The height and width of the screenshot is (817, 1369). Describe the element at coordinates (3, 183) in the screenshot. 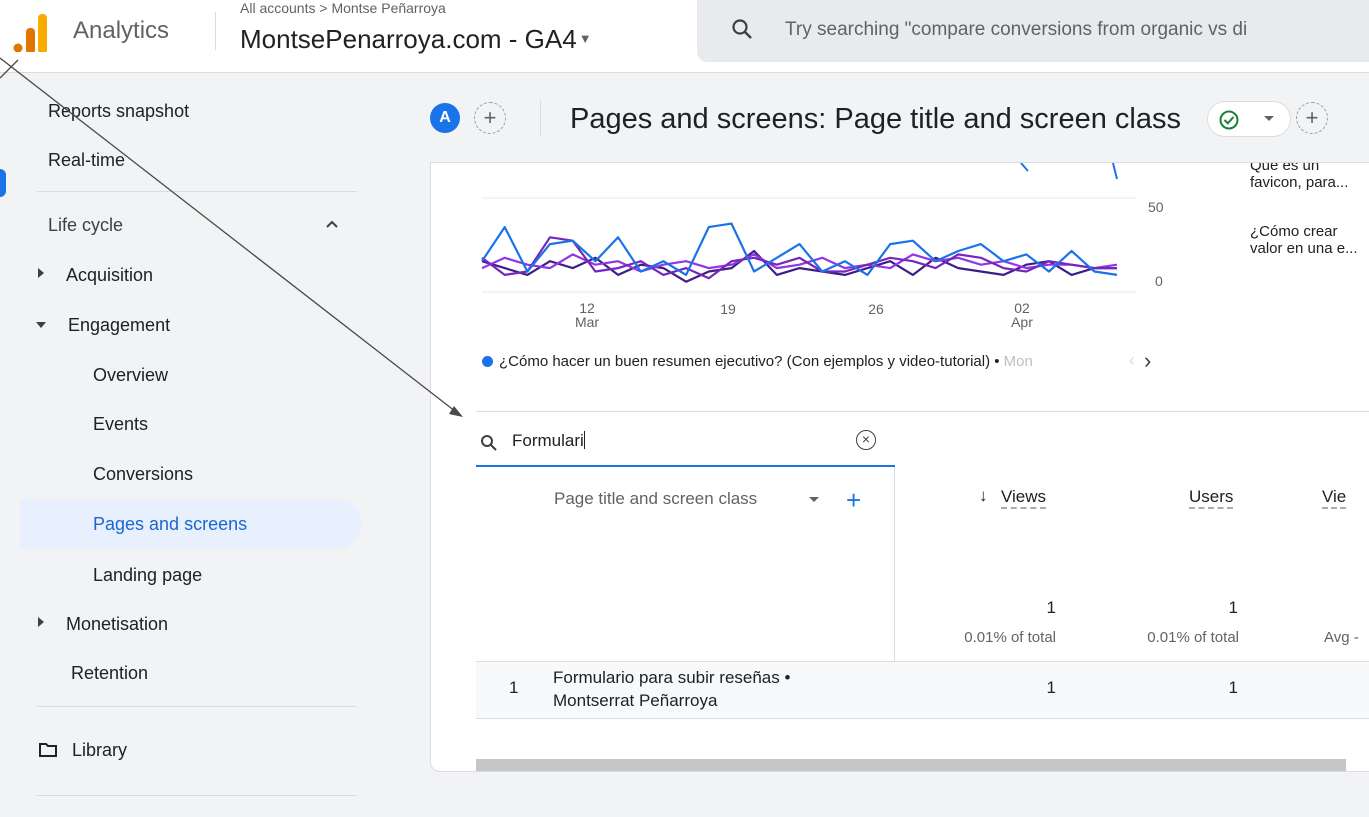

I see `collapse-indicator` at that location.